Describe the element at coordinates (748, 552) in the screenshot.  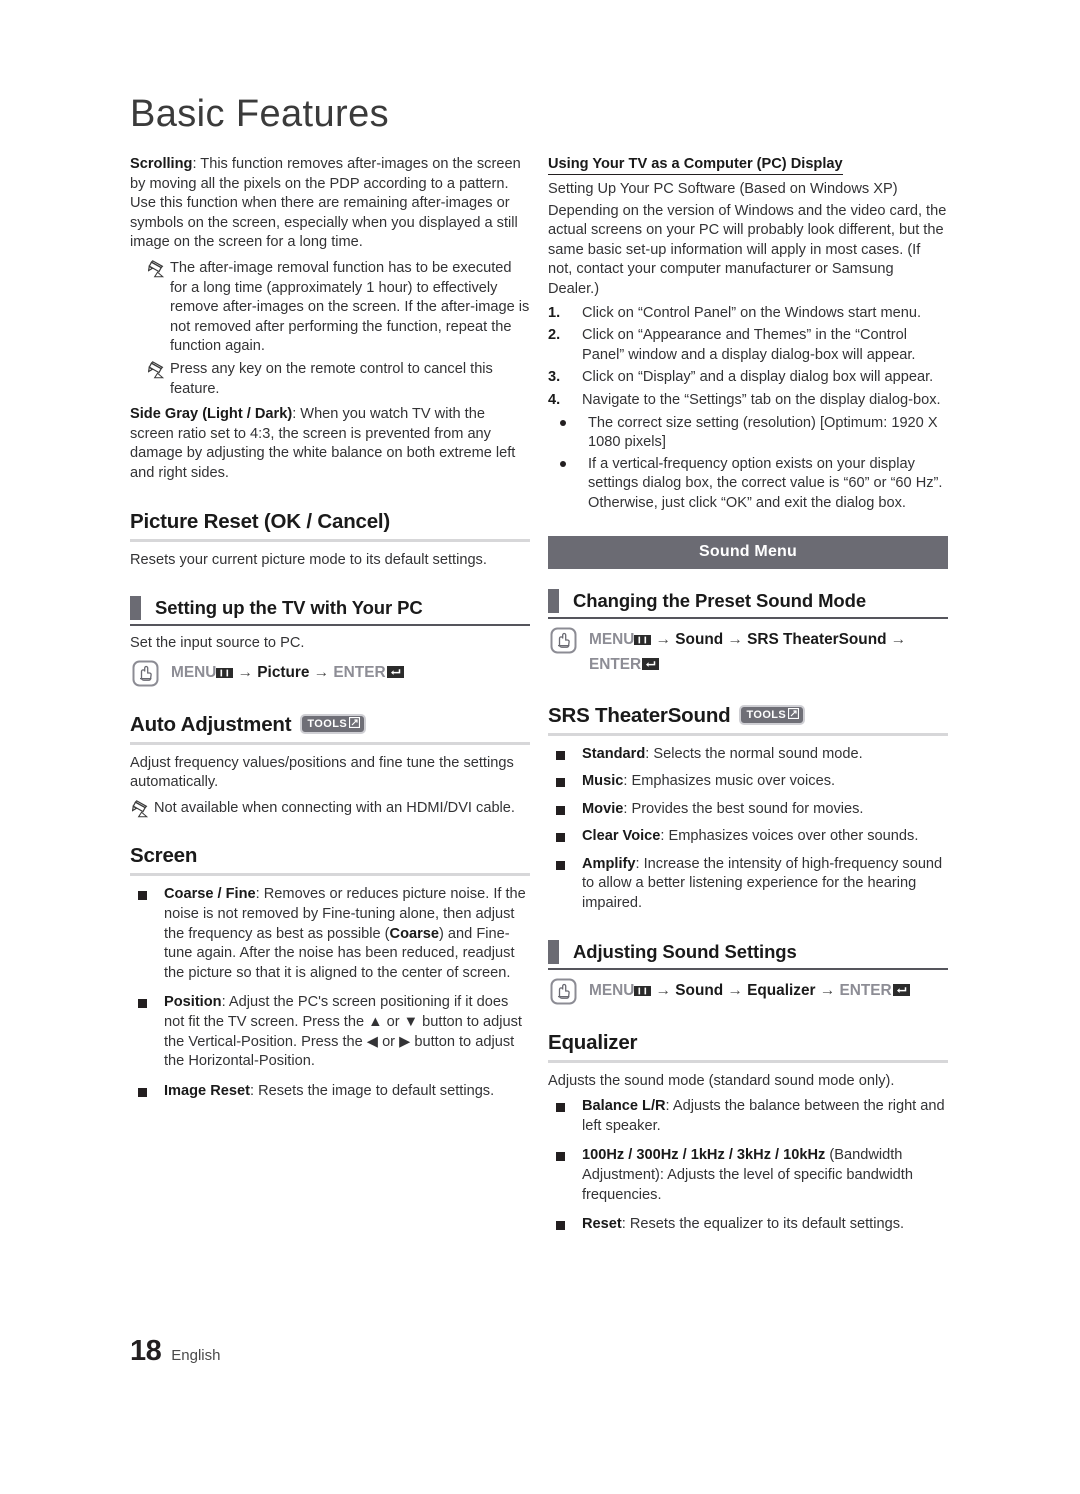
I see `sound-menu-banner: Sound Menu` at that location.